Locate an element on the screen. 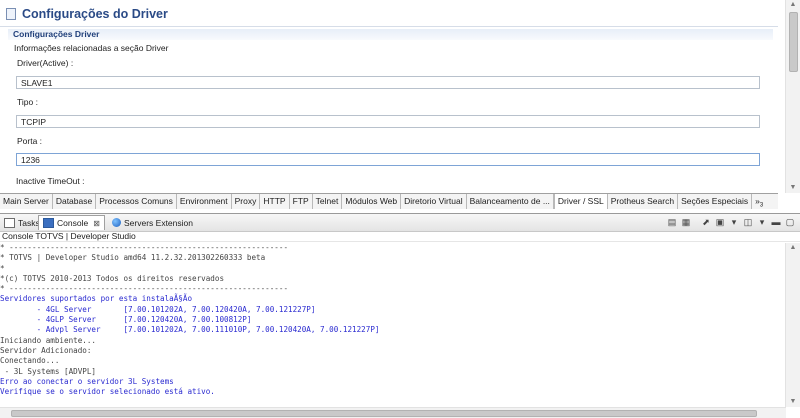 The width and height of the screenshot is (800, 418). tipo-label: Tipo : is located at coordinates (27, 102).